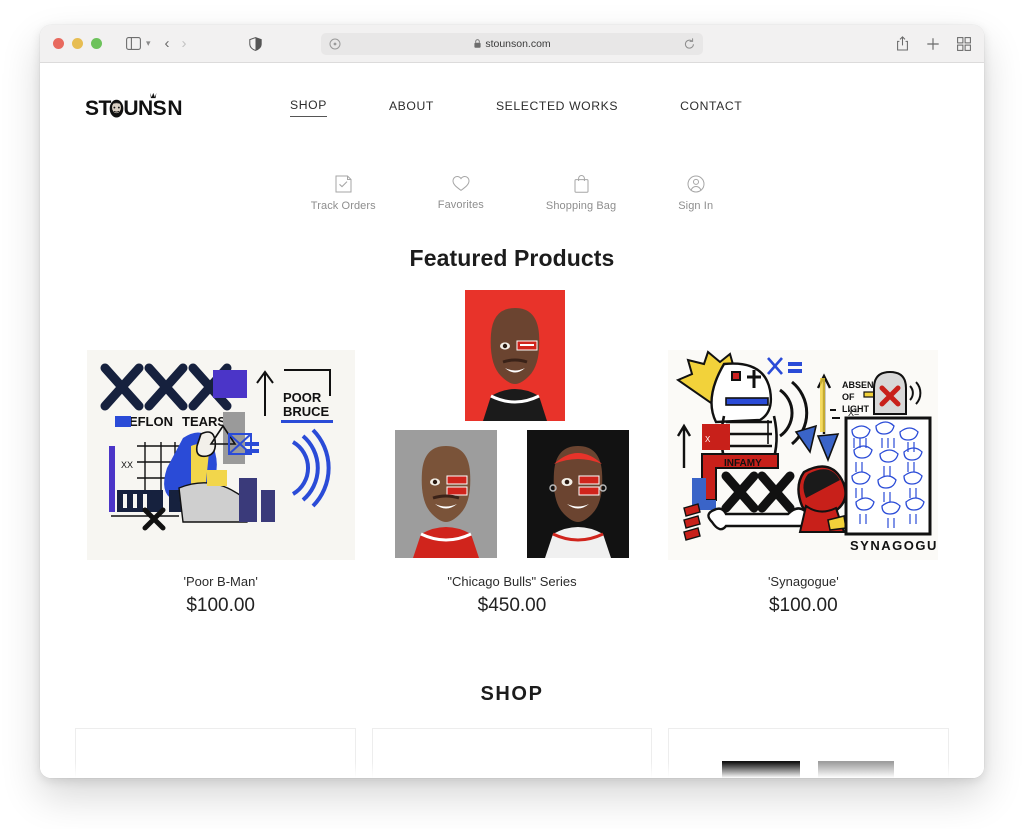 This screenshot has height=829, width=1024. Describe the element at coordinates (743, 463) in the screenshot. I see `svg-text: INFAMY` at that location.